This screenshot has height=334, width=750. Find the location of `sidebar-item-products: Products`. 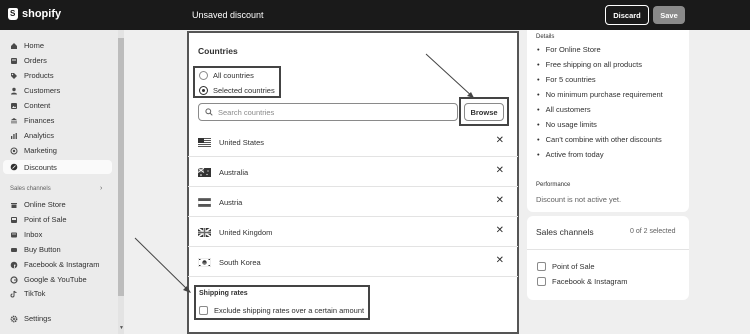

sidebar-item-products: Products is located at coordinates (32, 75).